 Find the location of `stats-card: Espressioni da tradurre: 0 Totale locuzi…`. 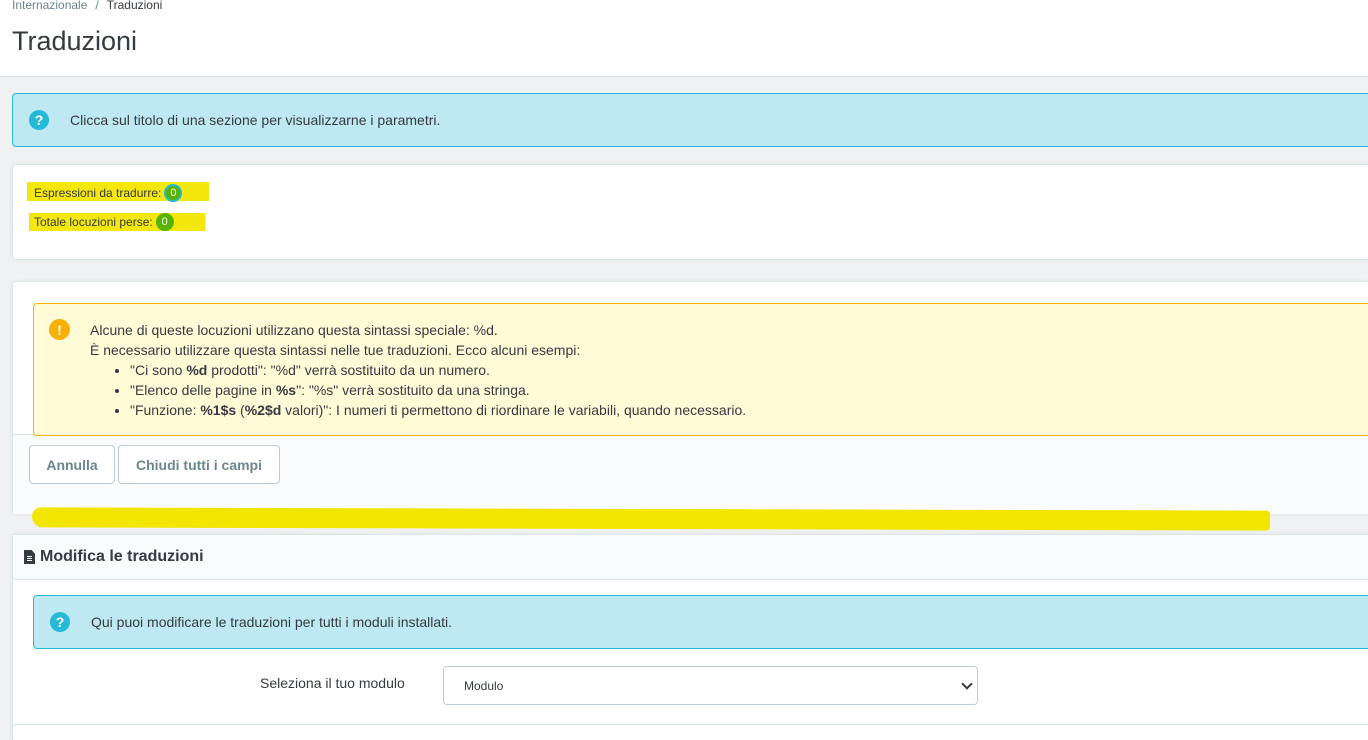

stats-card: Espressioni da tradurre: 0 Totale locuzi… is located at coordinates (690, 212).